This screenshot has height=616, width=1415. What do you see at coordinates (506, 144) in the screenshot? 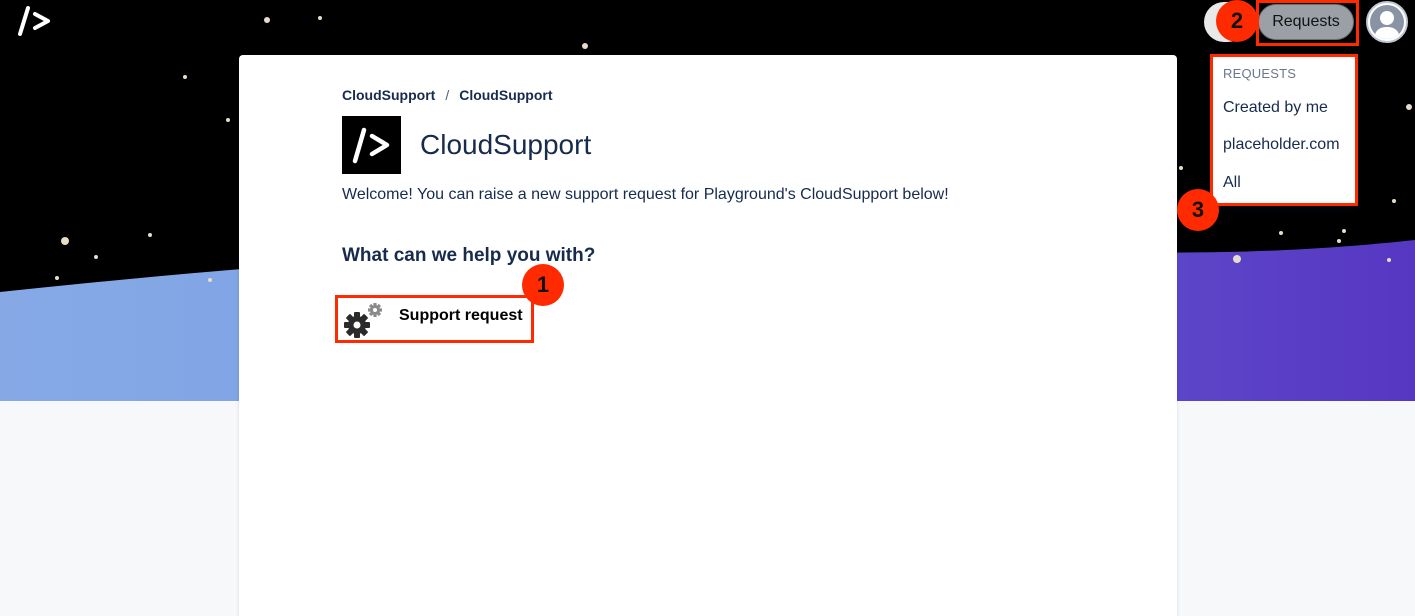
I see `page-title: CloudSupport` at bounding box center [506, 144].